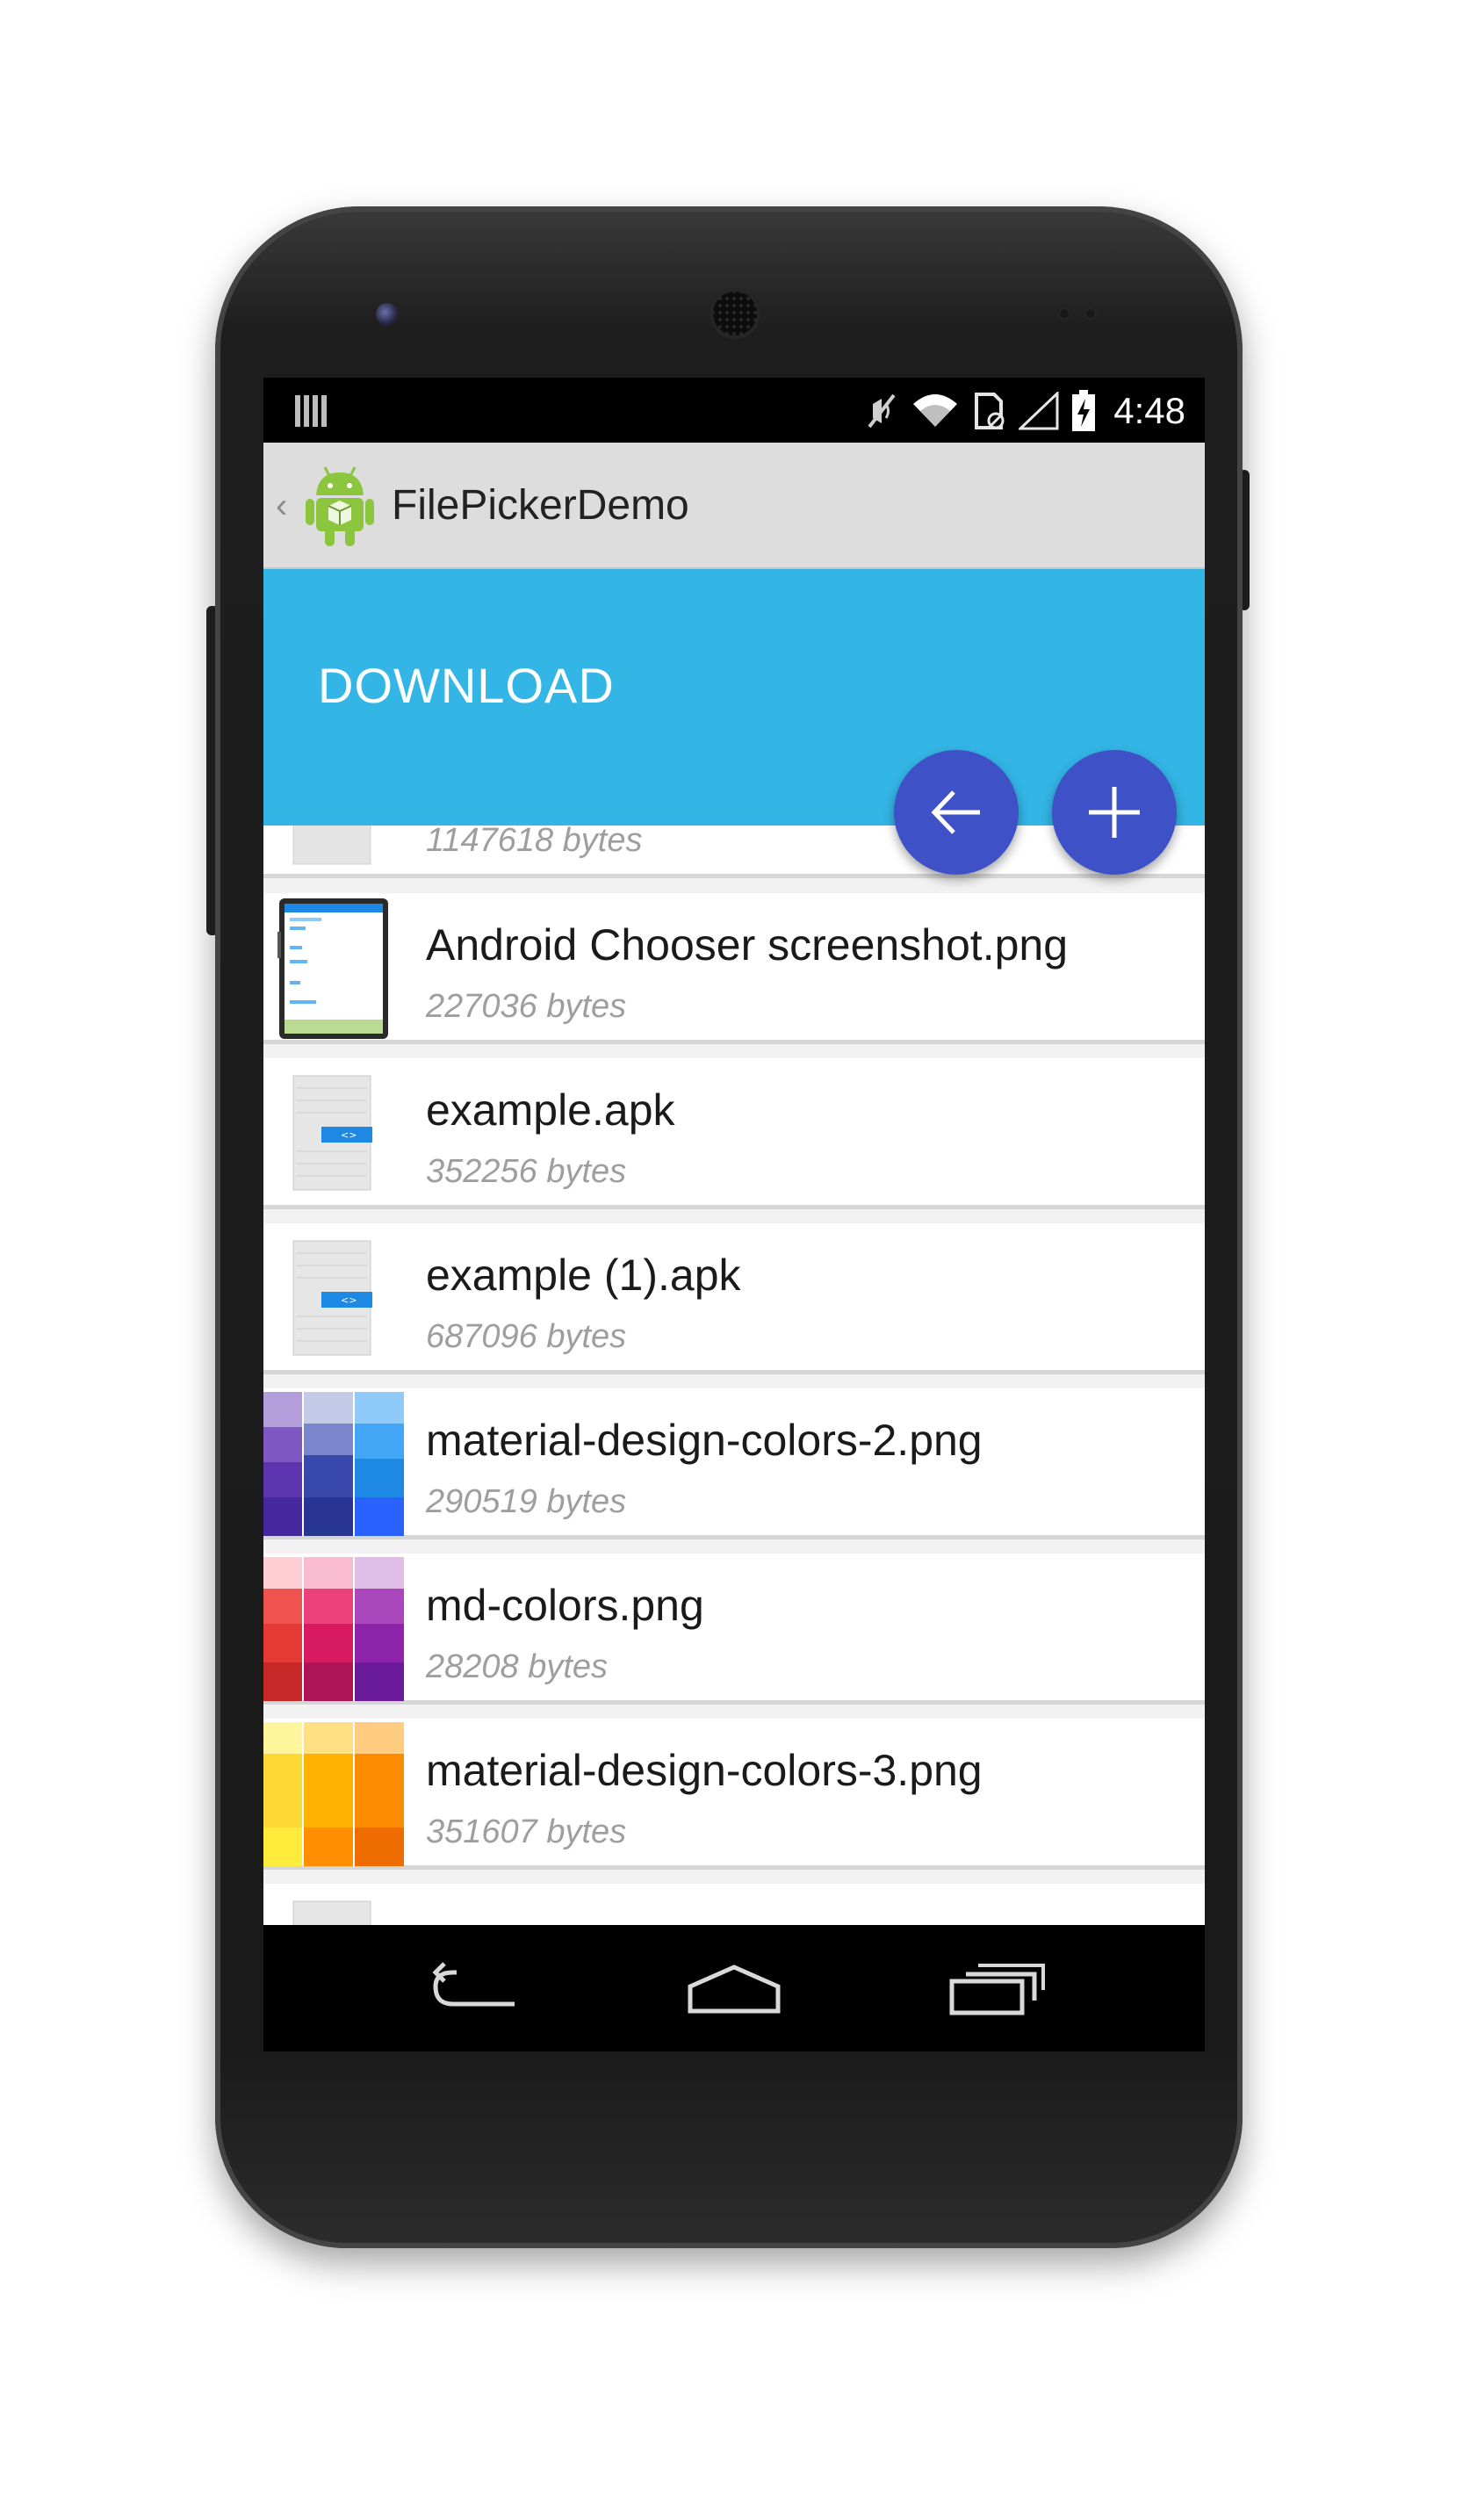 The height and width of the screenshot is (2509, 1484). I want to click on home-icon, so click(734, 1988).